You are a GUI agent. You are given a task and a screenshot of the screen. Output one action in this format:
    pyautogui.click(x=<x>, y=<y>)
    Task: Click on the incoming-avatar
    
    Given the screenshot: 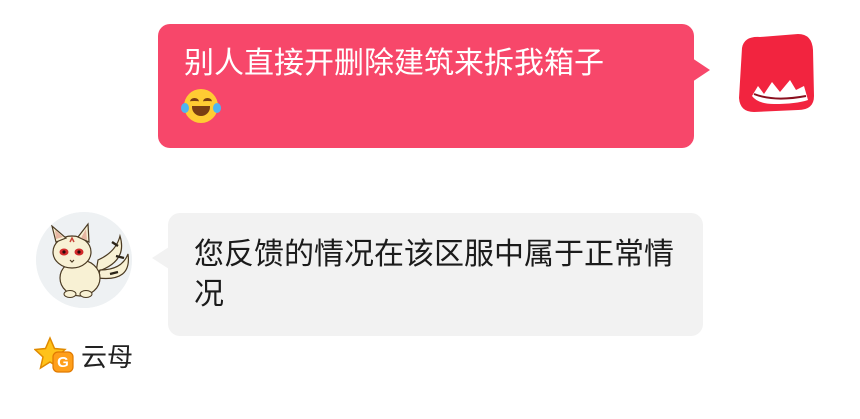 What is the action you would take?
    pyautogui.click(x=84, y=260)
    